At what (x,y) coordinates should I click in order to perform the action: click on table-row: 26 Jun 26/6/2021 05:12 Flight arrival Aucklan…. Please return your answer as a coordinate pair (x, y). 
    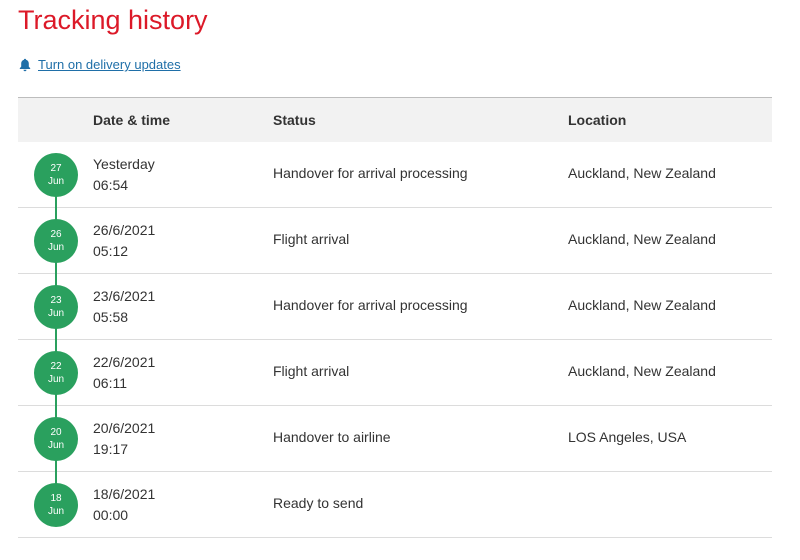
    Looking at the image, I should click on (395, 241).